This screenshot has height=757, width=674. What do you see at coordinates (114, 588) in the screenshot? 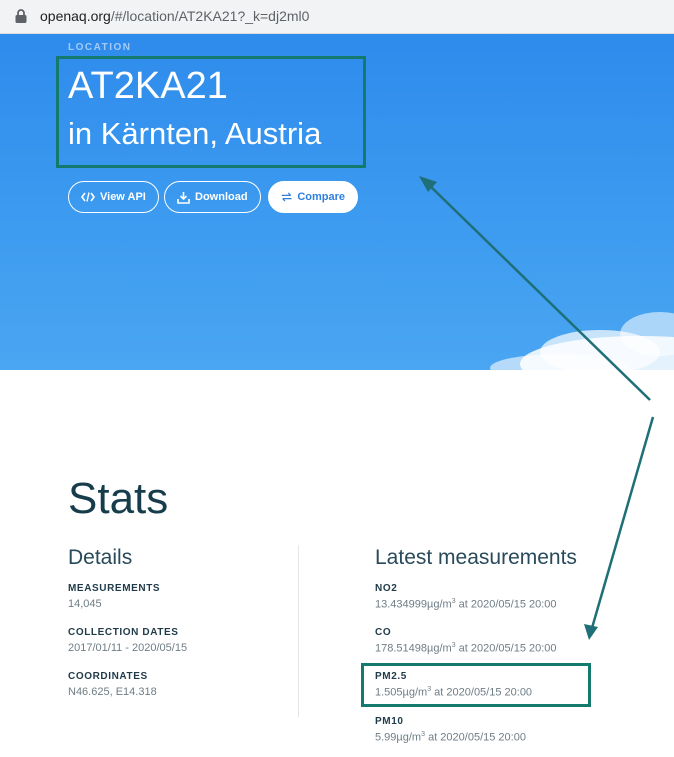
I see `measurements-label: MEASUREMENTS` at bounding box center [114, 588].